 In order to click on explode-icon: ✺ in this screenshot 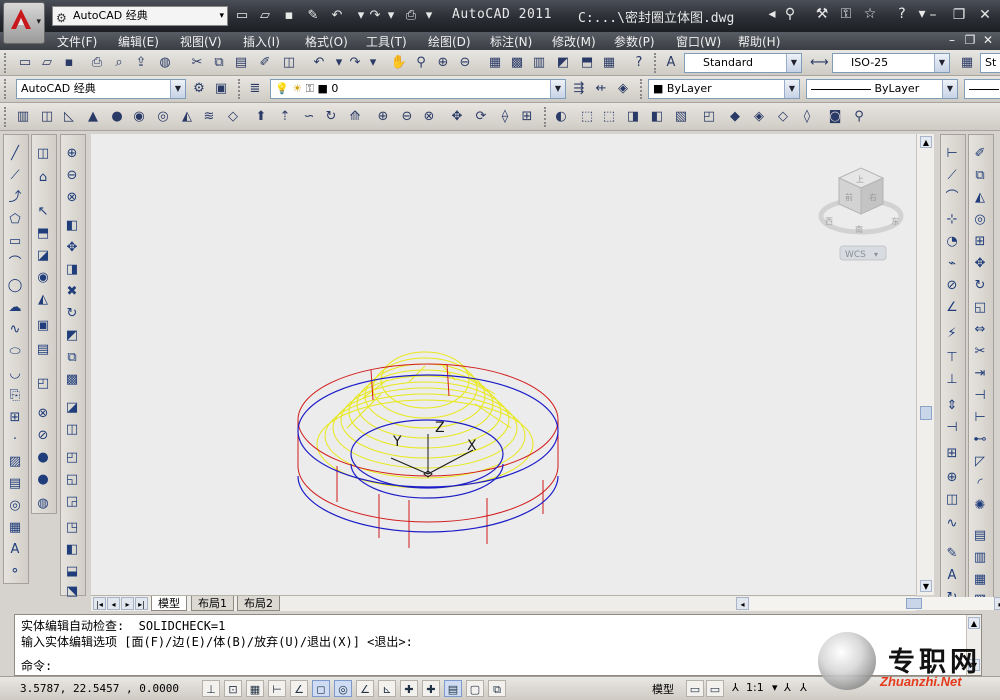, I will do `click(980, 506)`.